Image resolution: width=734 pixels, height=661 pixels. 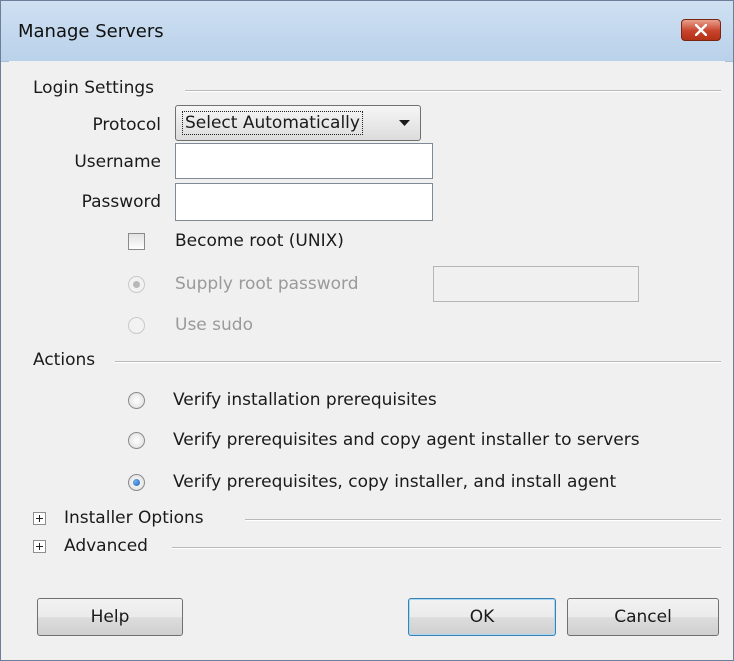 What do you see at coordinates (136, 440) in the screenshot?
I see `action-radio-verify-copy` at bounding box center [136, 440].